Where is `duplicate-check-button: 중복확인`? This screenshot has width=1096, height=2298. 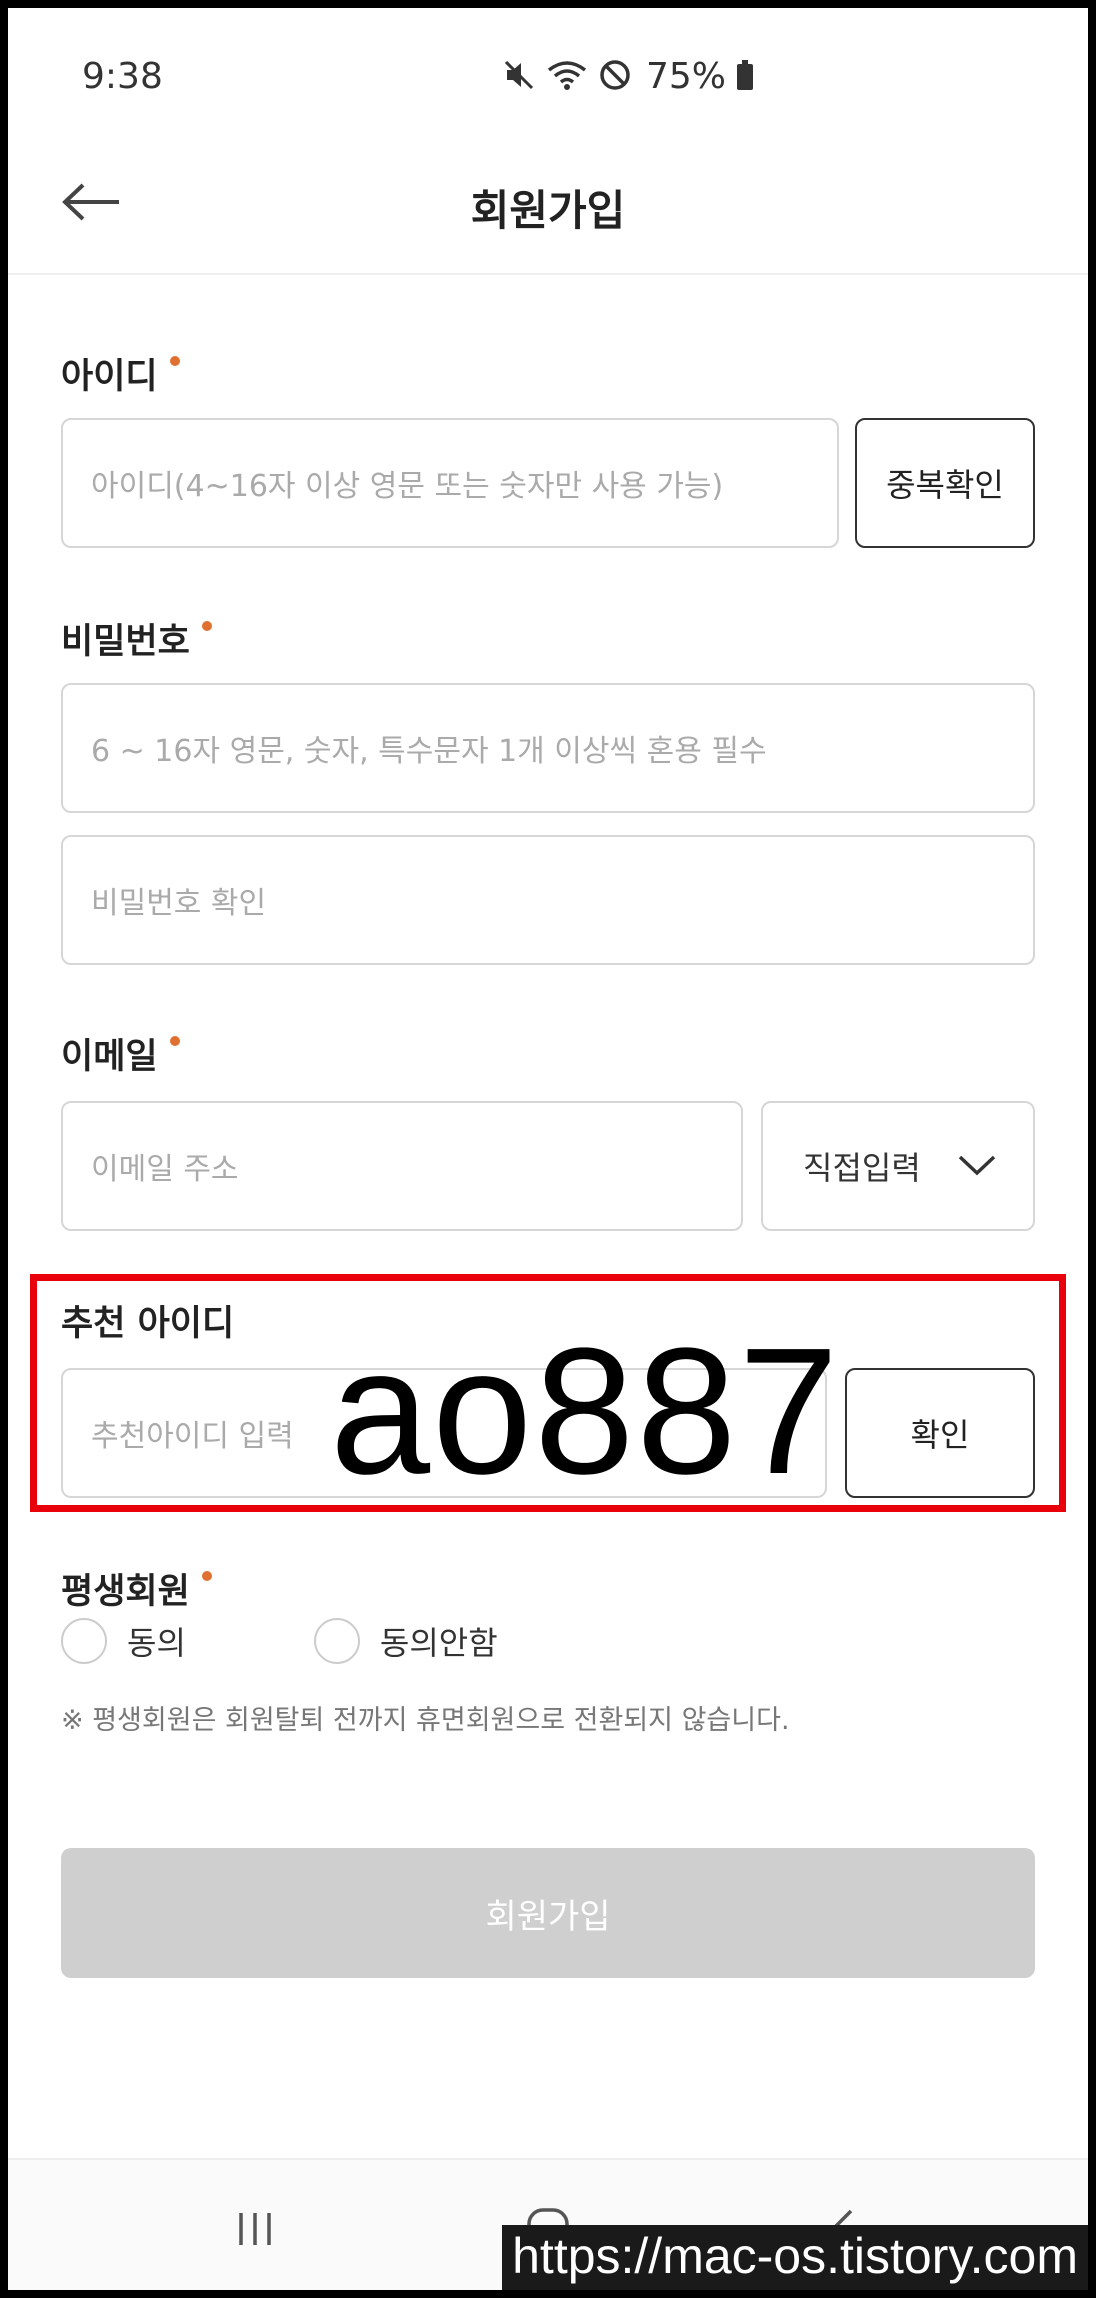
duplicate-check-button: 중복확인 is located at coordinates (945, 483).